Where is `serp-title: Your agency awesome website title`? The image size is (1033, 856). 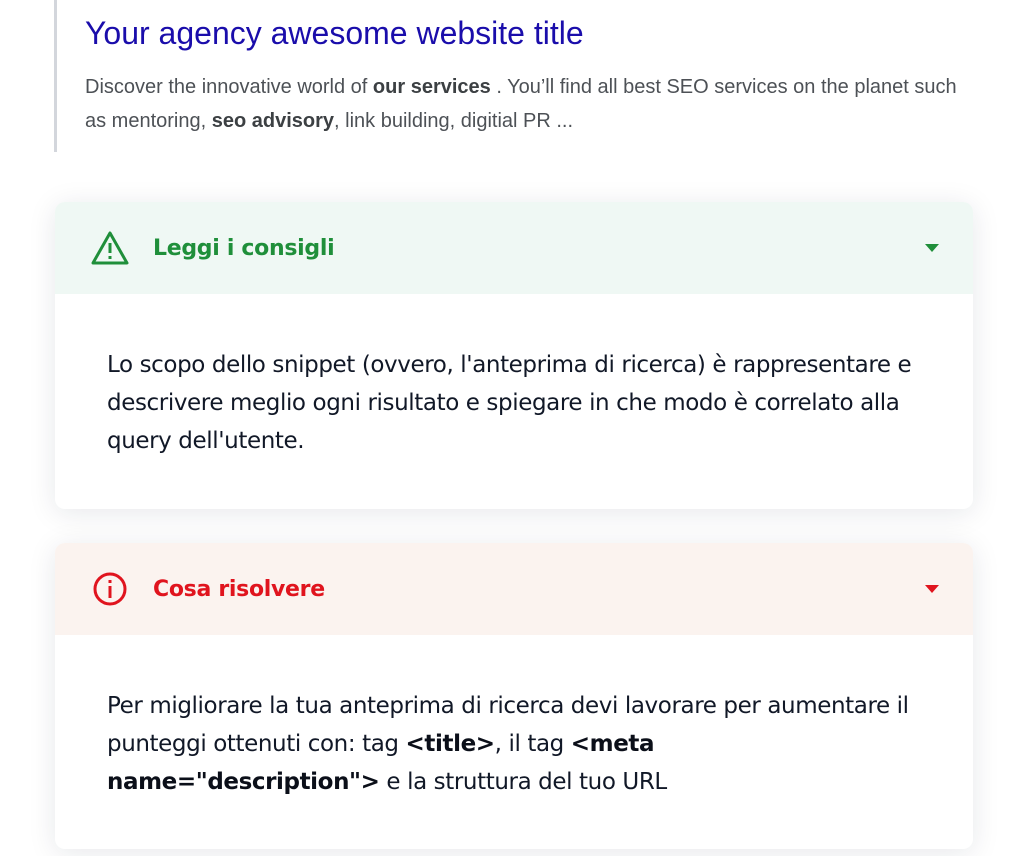 serp-title: Your agency awesome website title is located at coordinates (529, 27).